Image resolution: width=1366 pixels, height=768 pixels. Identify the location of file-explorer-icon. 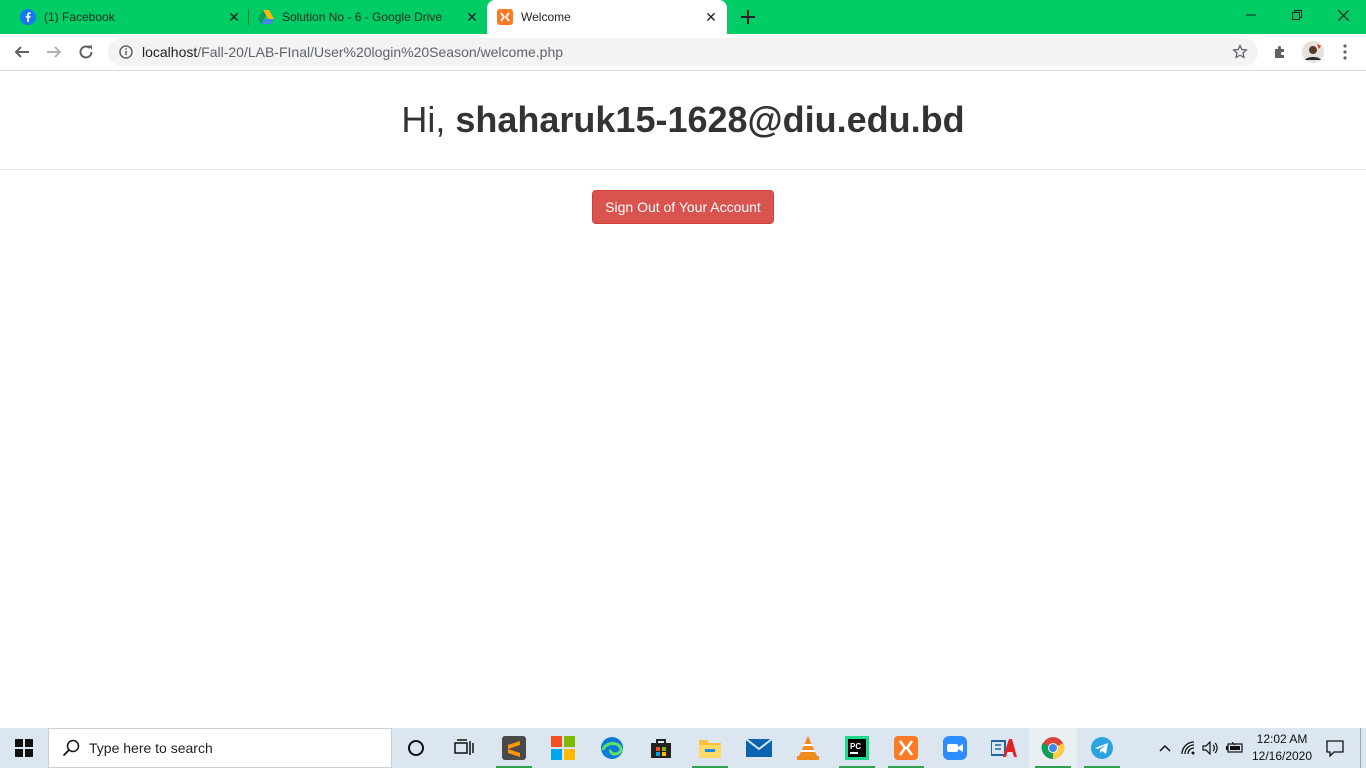
(710, 748).